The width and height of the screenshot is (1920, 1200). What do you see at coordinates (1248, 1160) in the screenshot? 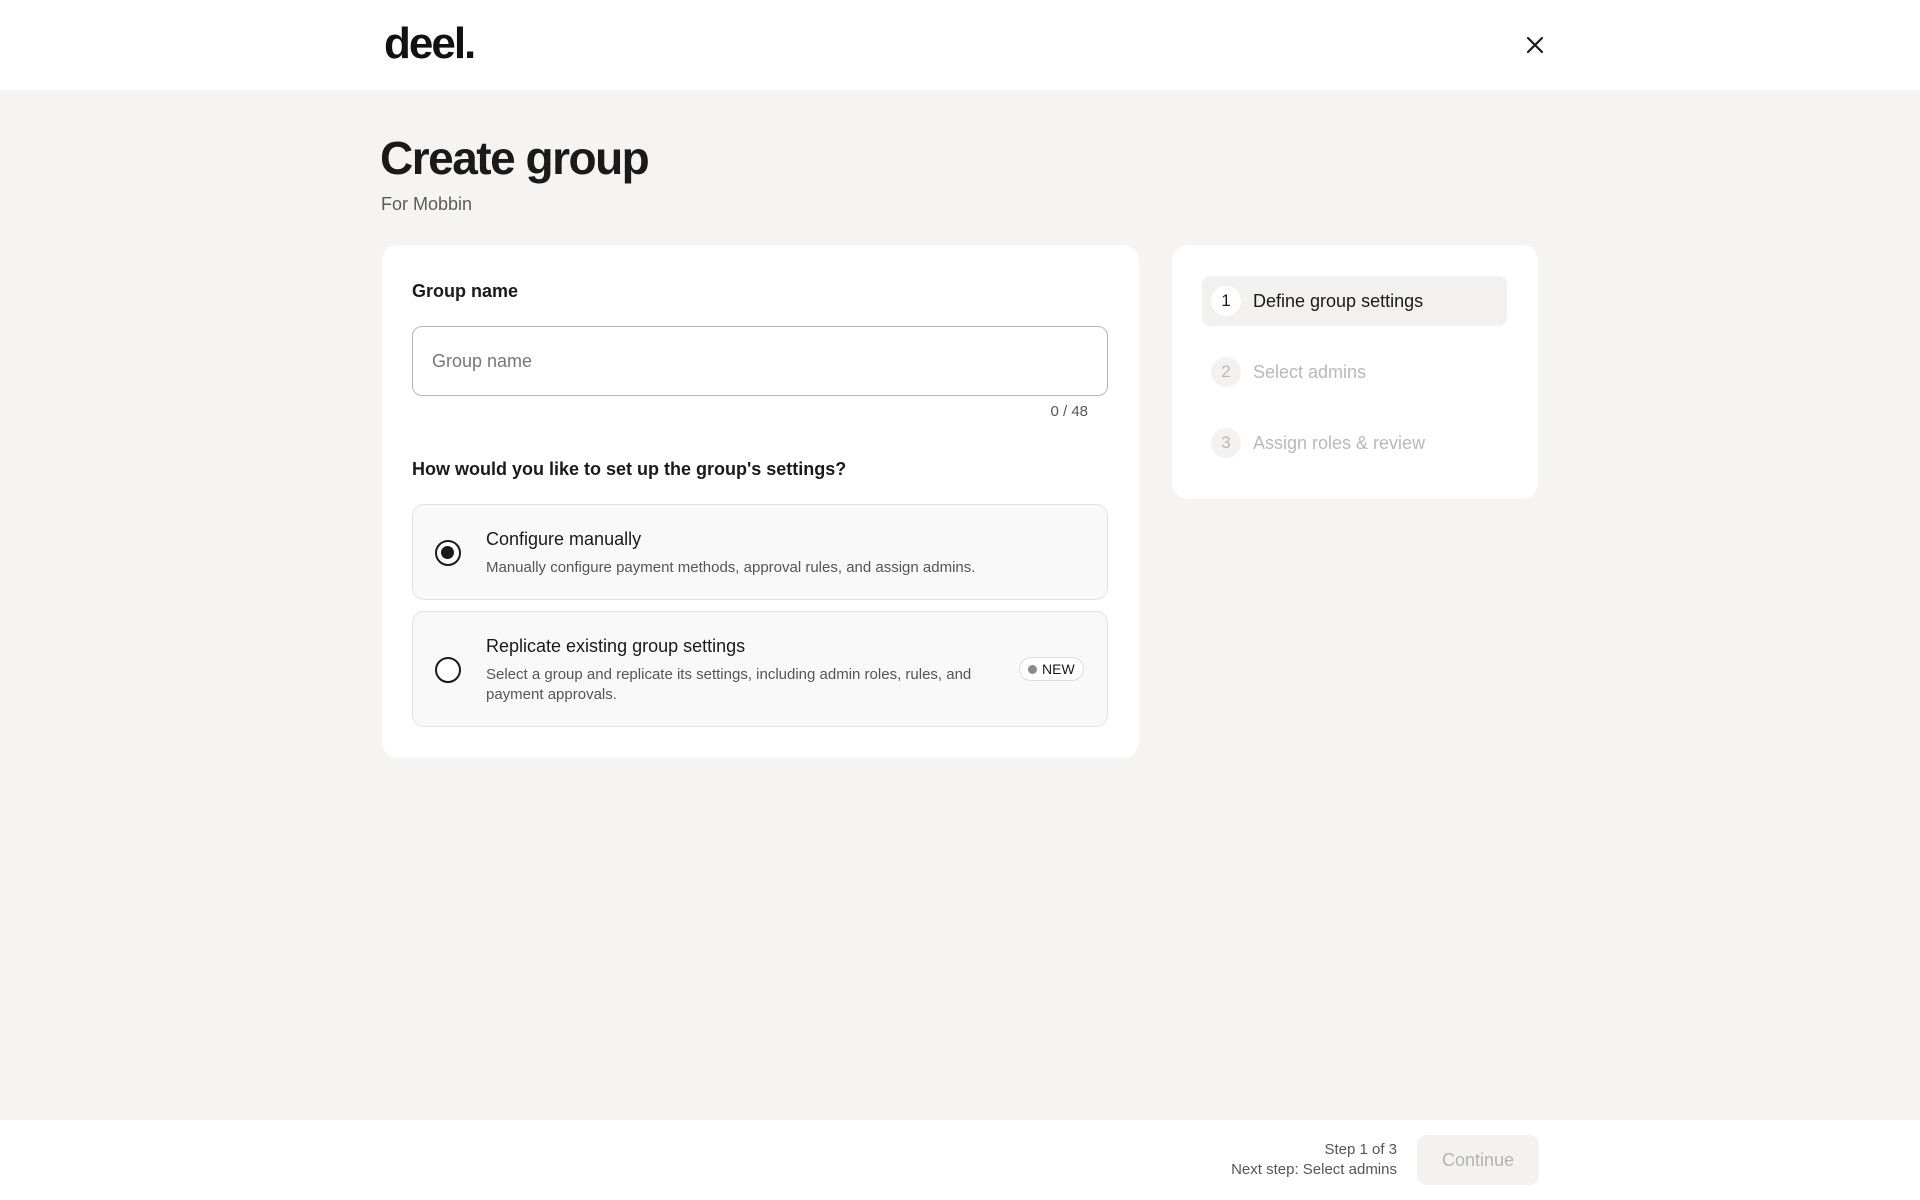
I see `footer-step-info: Step 1 of 3 Next step: Select admins` at bounding box center [1248, 1160].